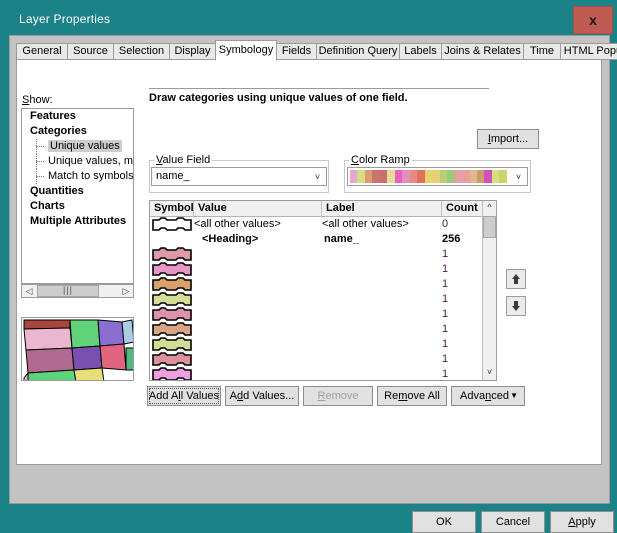  What do you see at coordinates (316, 239) in the screenshot?
I see `table-row: <Heading> name_ 256` at bounding box center [316, 239].